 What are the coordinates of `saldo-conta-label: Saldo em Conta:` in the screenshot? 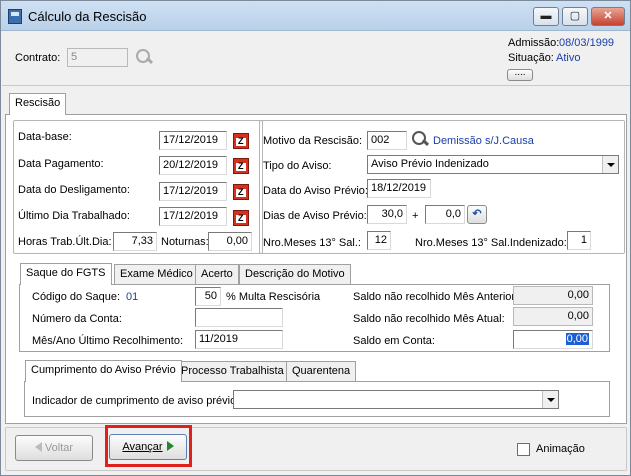 It's located at (394, 341).